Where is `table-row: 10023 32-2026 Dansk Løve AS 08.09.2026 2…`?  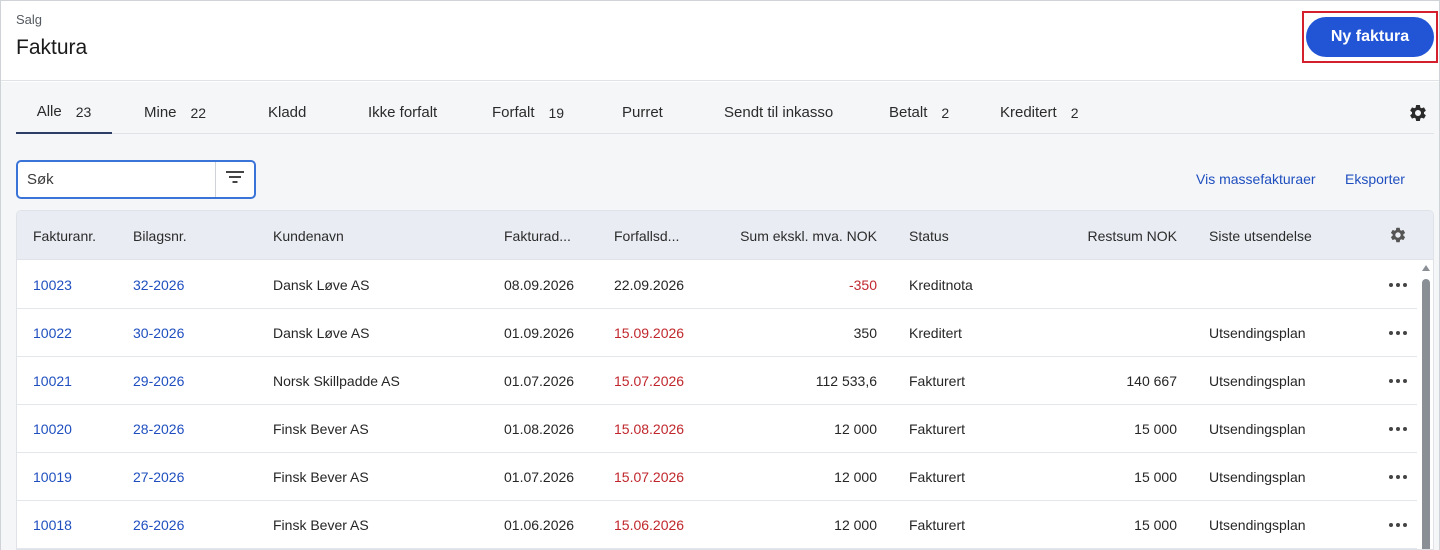
table-row: 10023 32-2026 Dansk Løve AS 08.09.2026 2… is located at coordinates (717, 285).